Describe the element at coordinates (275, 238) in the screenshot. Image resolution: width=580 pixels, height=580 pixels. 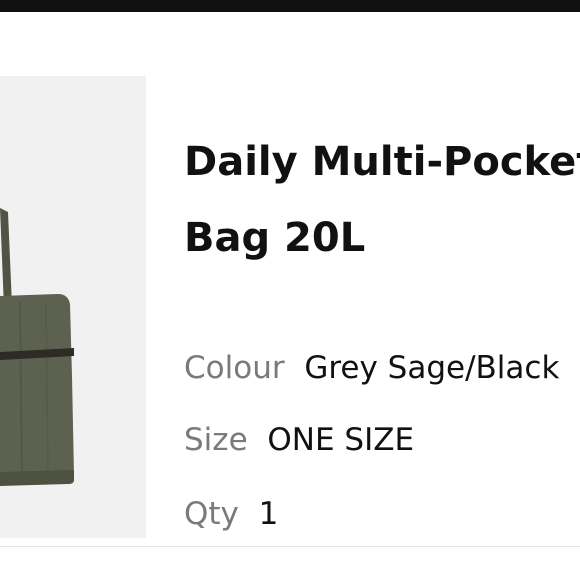
I see `product-title-line2: Bag 20L` at that location.